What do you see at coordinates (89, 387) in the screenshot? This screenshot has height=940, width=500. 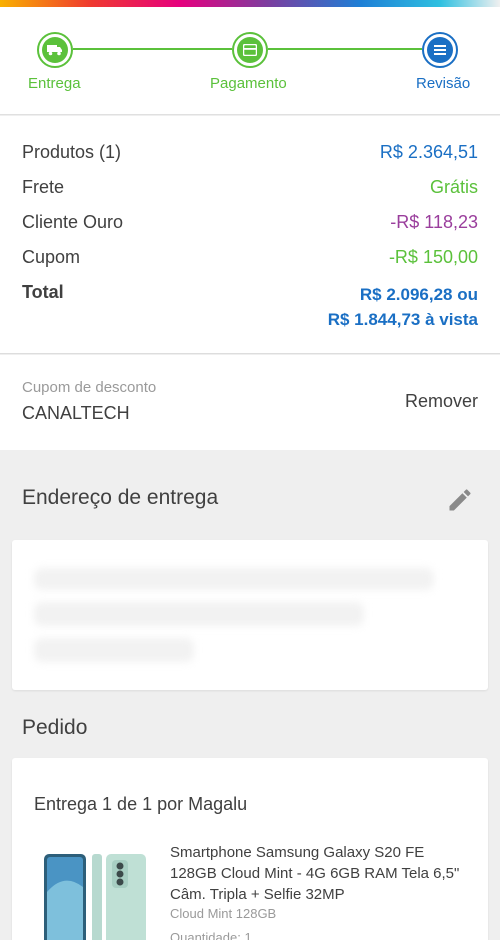 I see `coupon-label: Cupom de desconto` at bounding box center [89, 387].